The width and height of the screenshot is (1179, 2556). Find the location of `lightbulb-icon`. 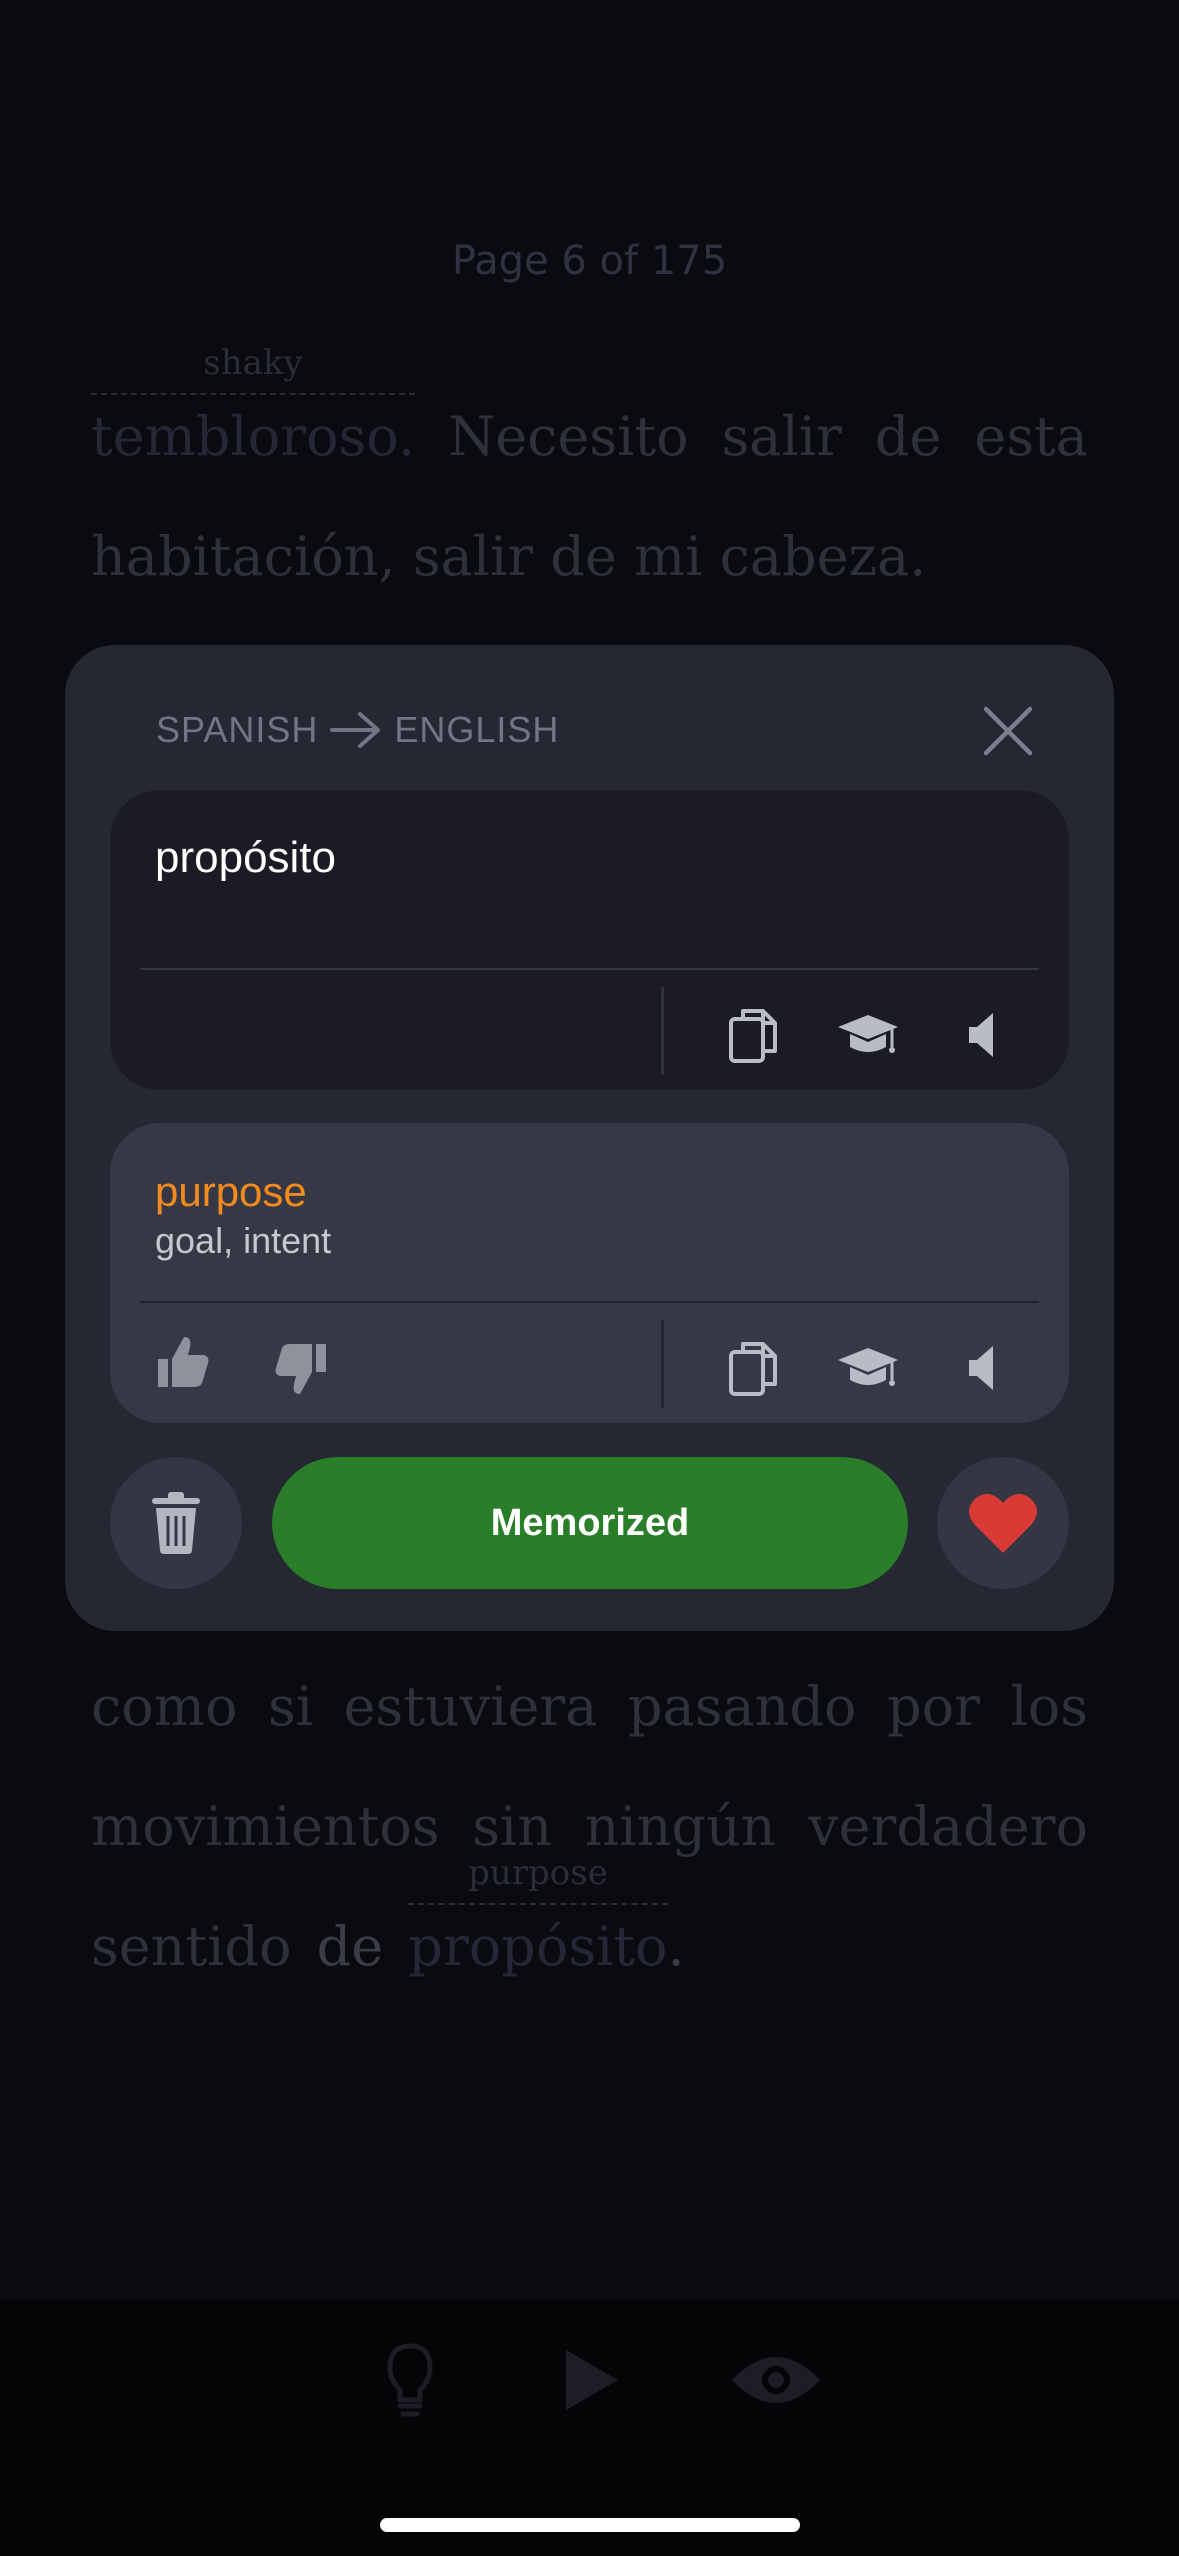

lightbulb-icon is located at coordinates (410, 2380).